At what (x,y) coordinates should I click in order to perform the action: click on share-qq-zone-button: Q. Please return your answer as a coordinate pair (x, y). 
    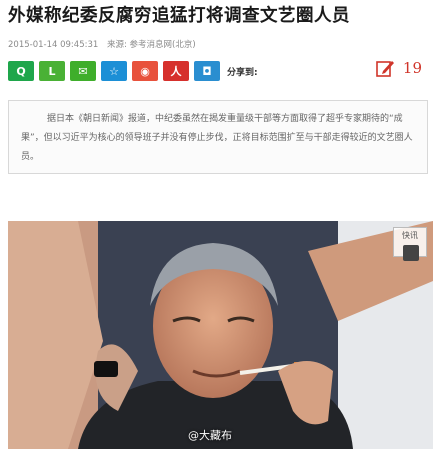
    Looking at the image, I should click on (21, 71).